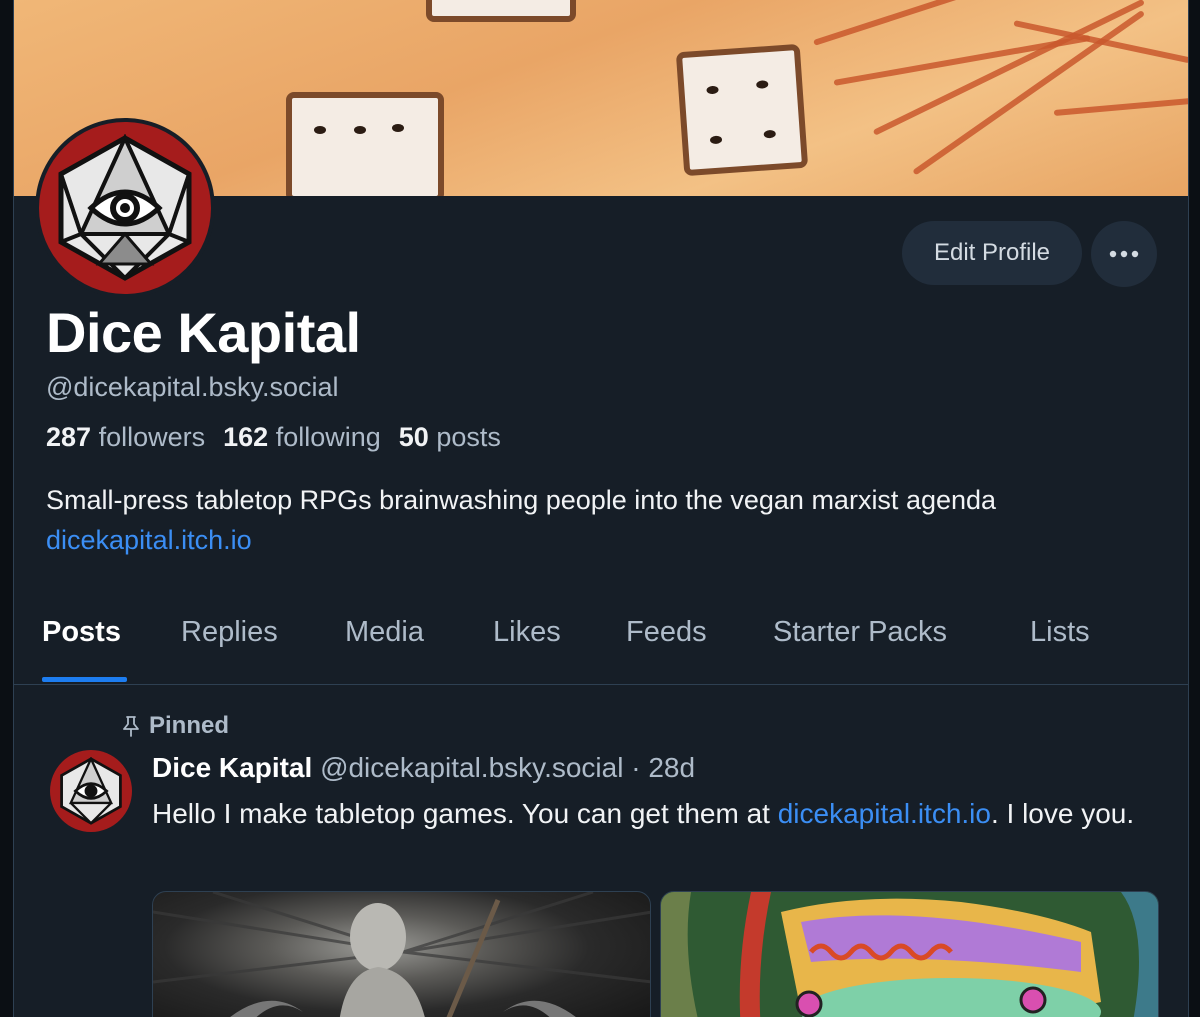 The width and height of the screenshot is (1200, 1017). I want to click on edit-profile-button: Edit Profile, so click(992, 253).